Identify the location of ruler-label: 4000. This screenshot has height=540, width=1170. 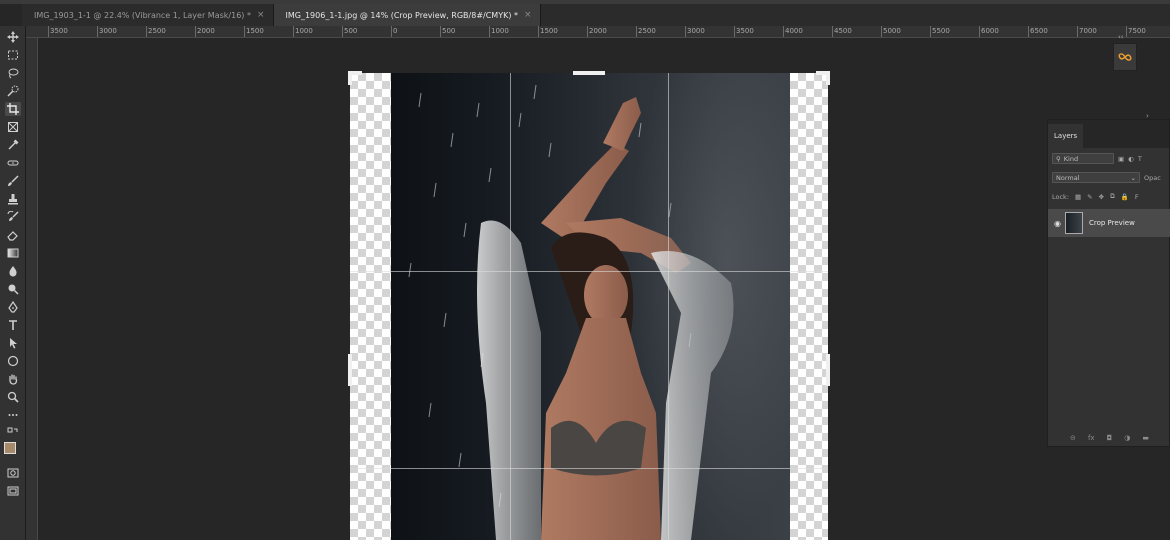
(794, 31).